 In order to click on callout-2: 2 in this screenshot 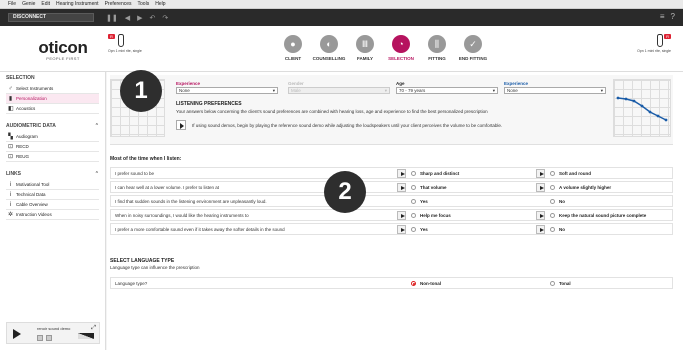, I will do `click(345, 192)`.